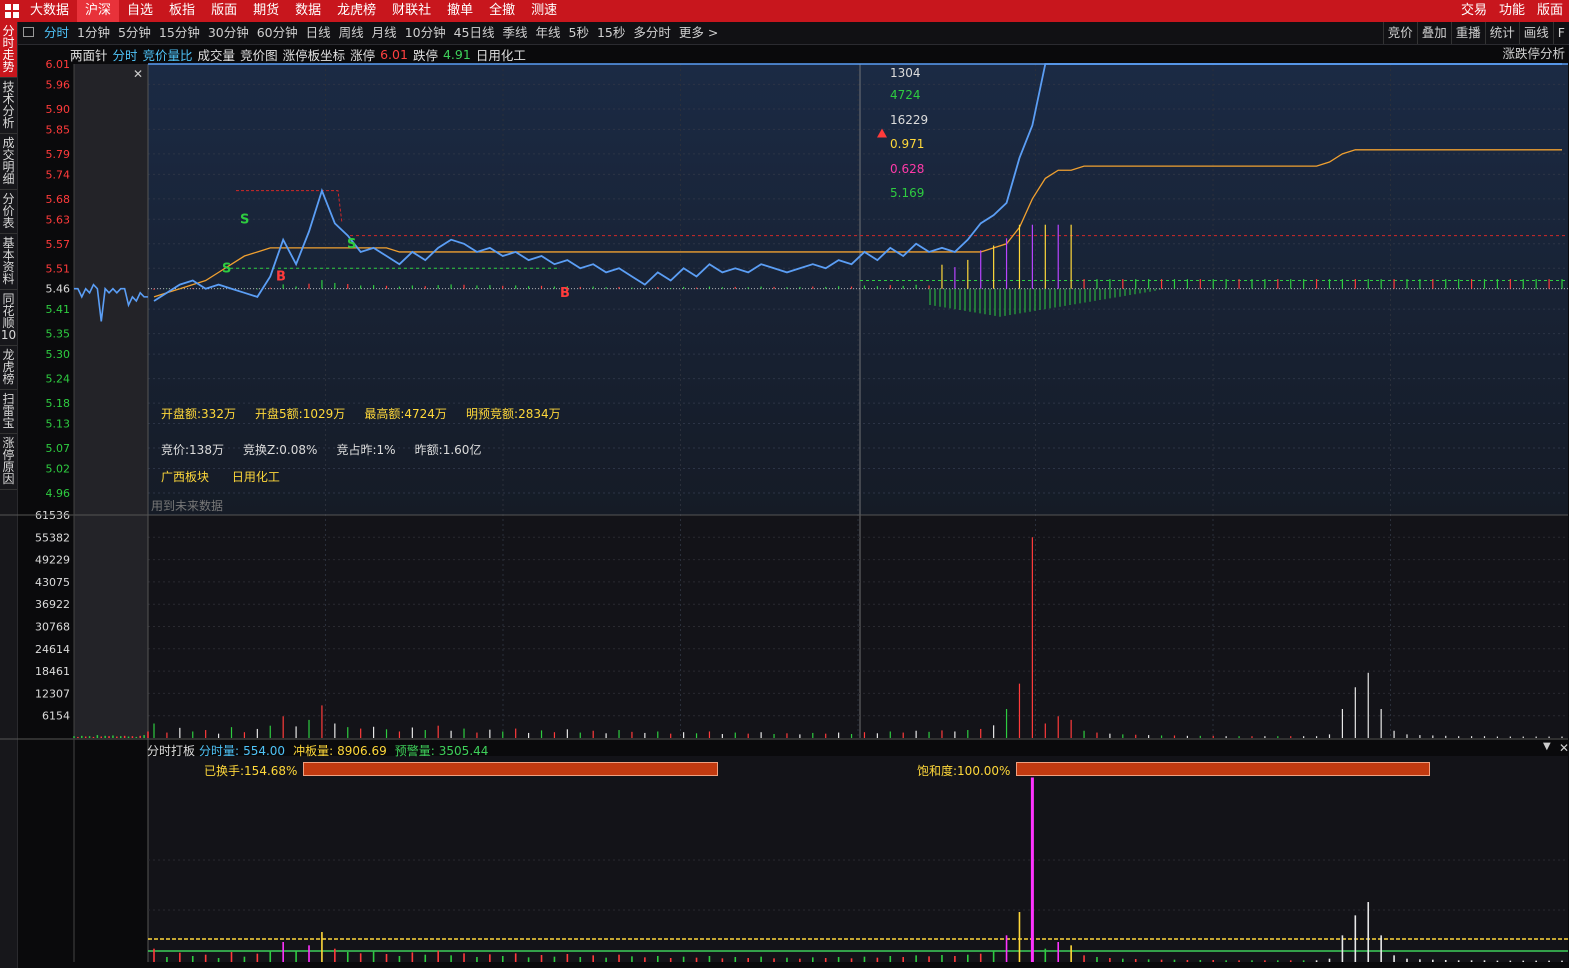 The image size is (1569, 968). I want to click on industry-link: 日用化工, so click(256, 477).